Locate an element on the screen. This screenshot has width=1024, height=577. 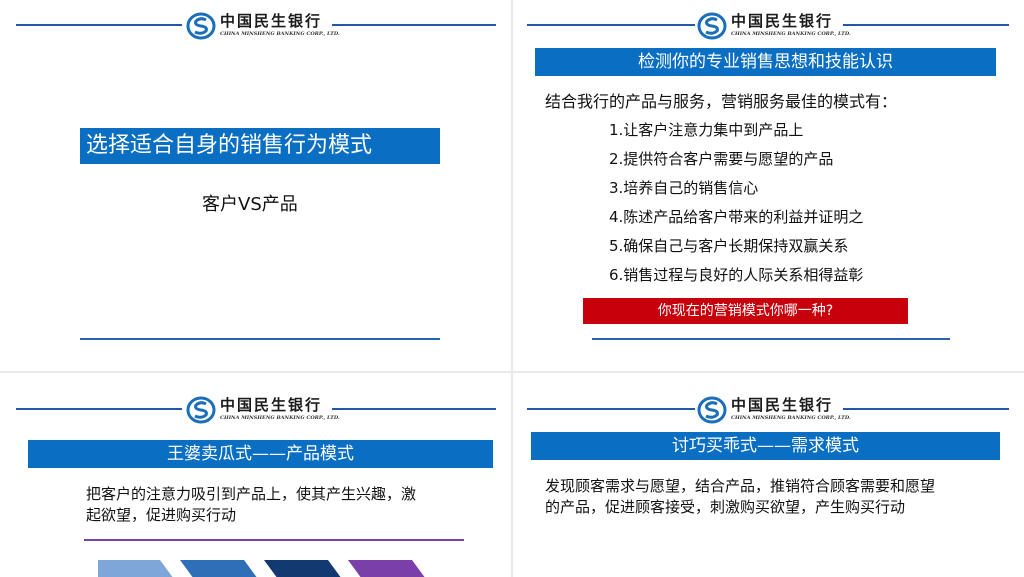
slide-subtitle: 客户VS产品 is located at coordinates (250, 204).